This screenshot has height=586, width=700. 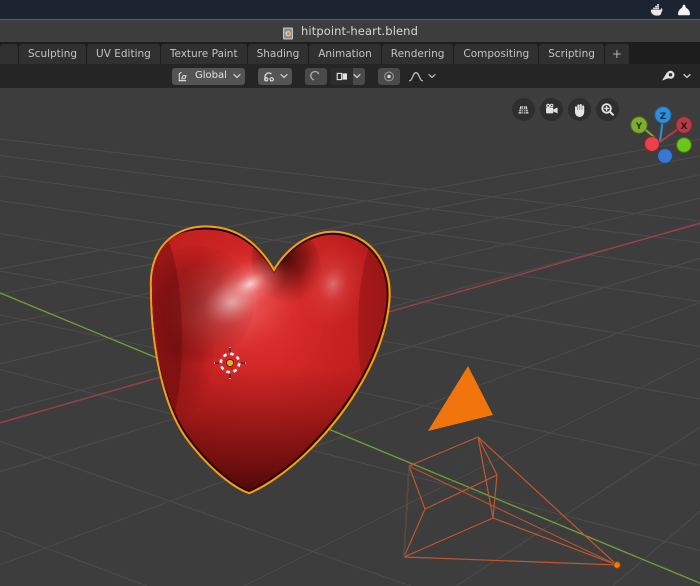 What do you see at coordinates (617, 54) in the screenshot?
I see `add-workspace-button: +` at bounding box center [617, 54].